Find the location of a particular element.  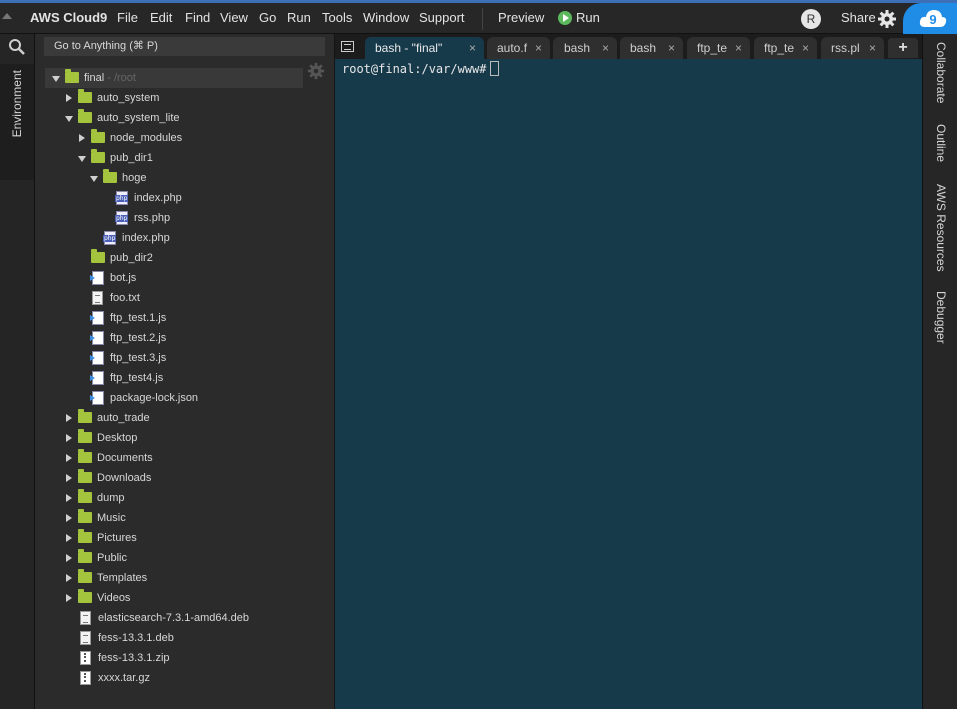

tree-item: Videos is located at coordinates (185, 598).